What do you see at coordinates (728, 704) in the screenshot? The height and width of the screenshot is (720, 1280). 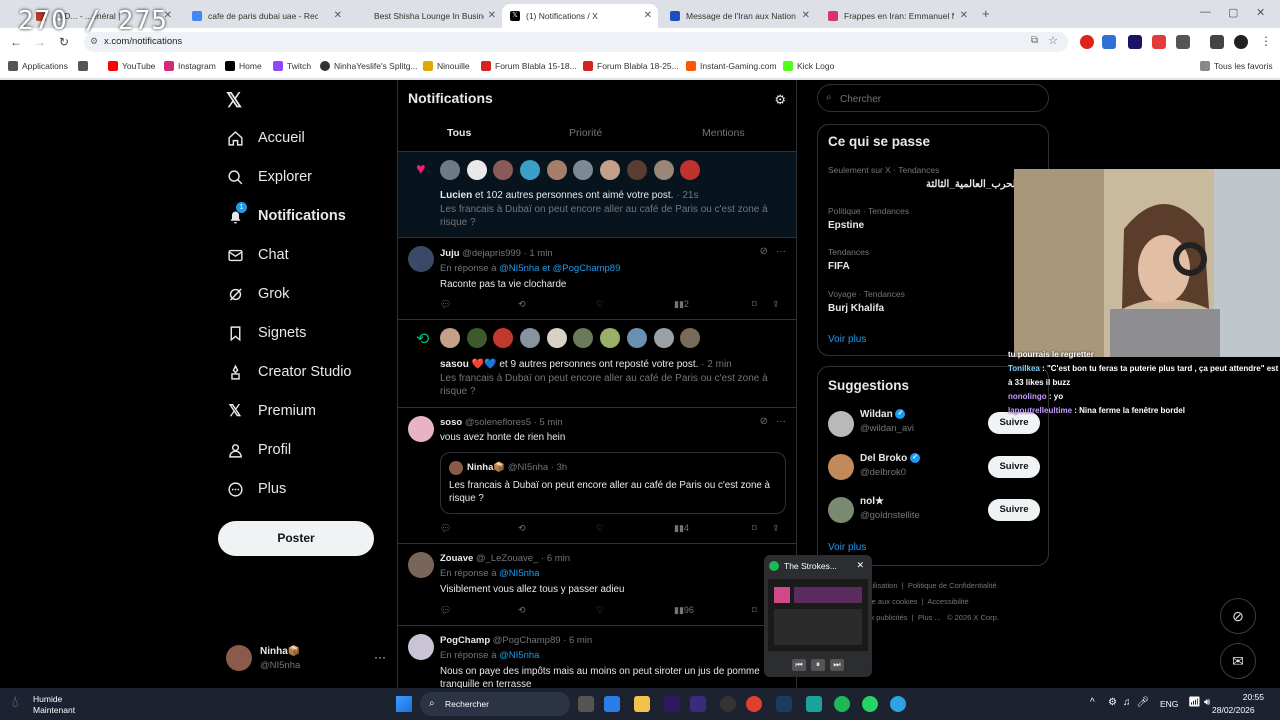 I see `obs-icon` at bounding box center [728, 704].